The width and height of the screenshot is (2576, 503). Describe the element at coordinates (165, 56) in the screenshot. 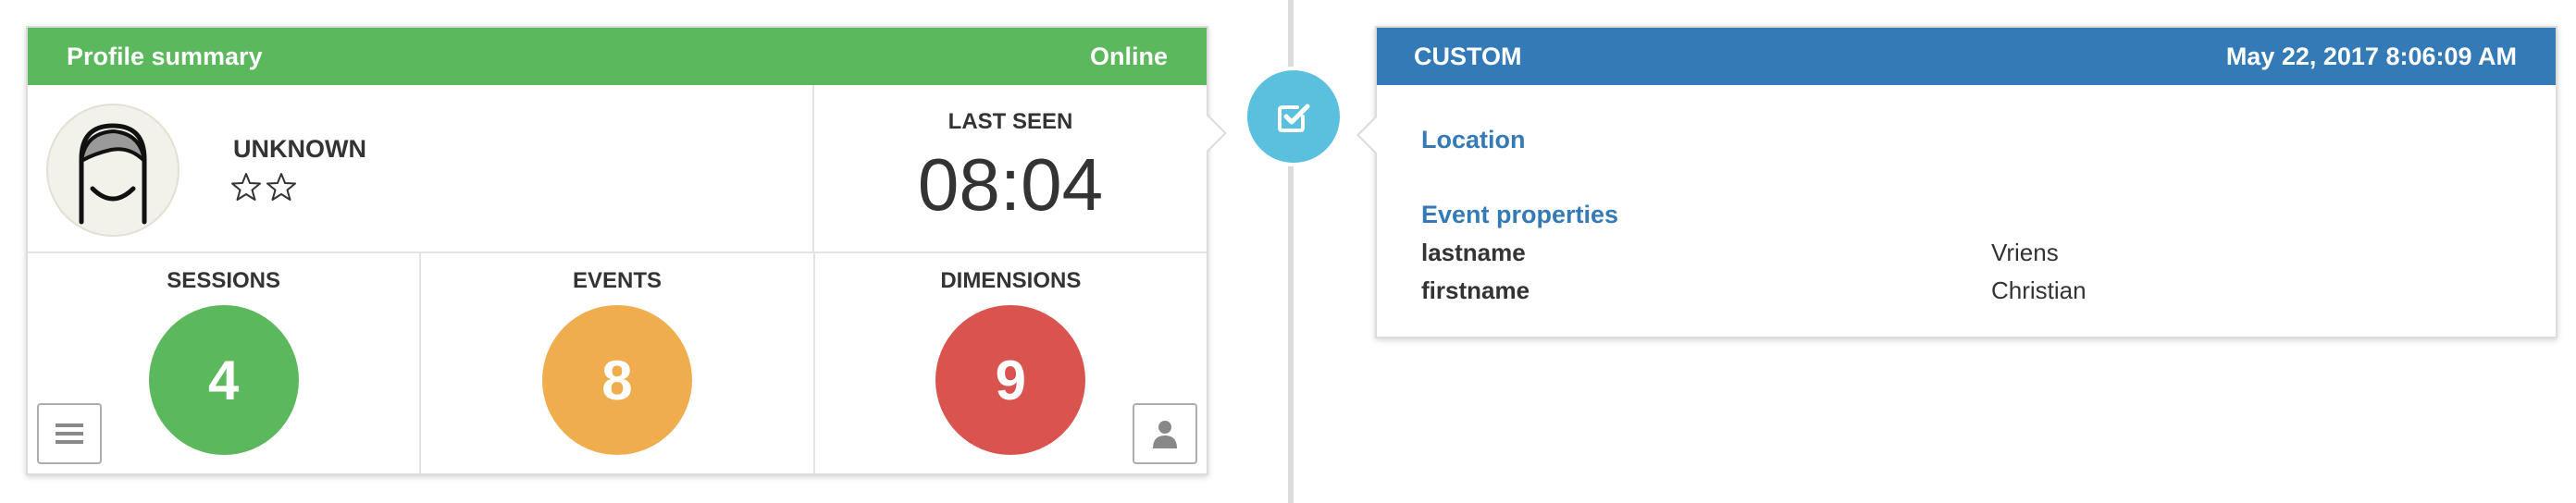

I see `profile-card-title: Profile summary` at that location.